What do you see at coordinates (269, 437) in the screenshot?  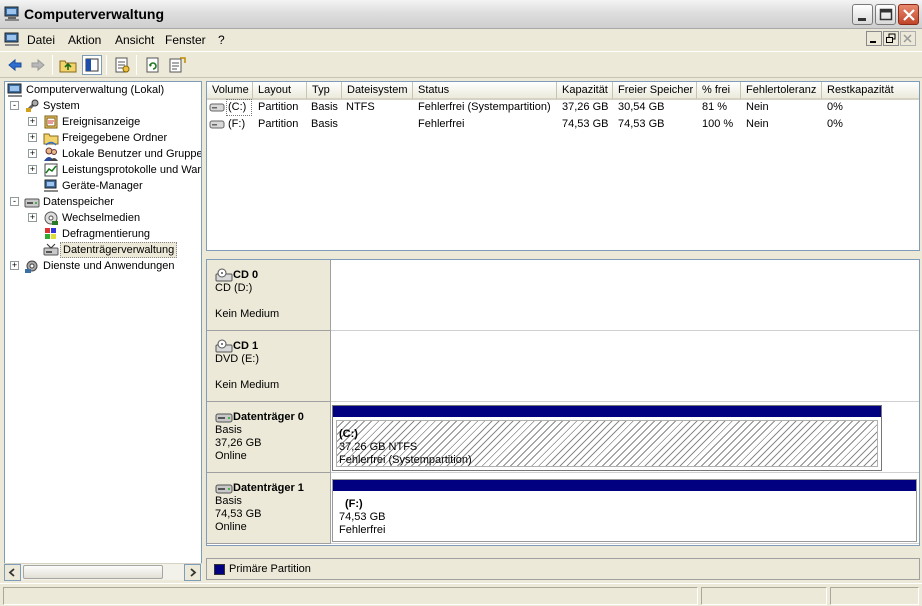 I see `disk-info-datentraeger0: Datenträger 0 Basis 37,26 GB Online` at bounding box center [269, 437].